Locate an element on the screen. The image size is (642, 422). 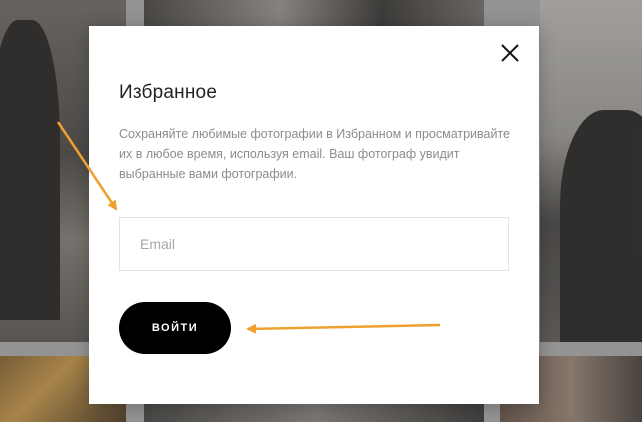
login-button: ВОЙТИ is located at coordinates (175, 328).